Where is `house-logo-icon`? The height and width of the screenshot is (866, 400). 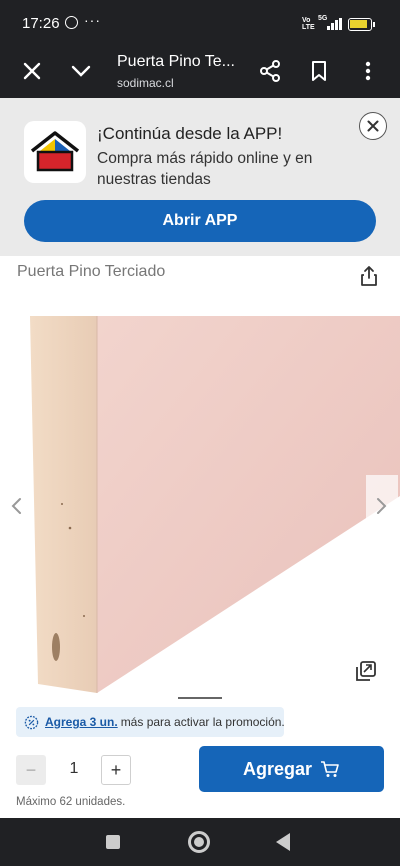
house-logo-icon is located at coordinates (55, 151).